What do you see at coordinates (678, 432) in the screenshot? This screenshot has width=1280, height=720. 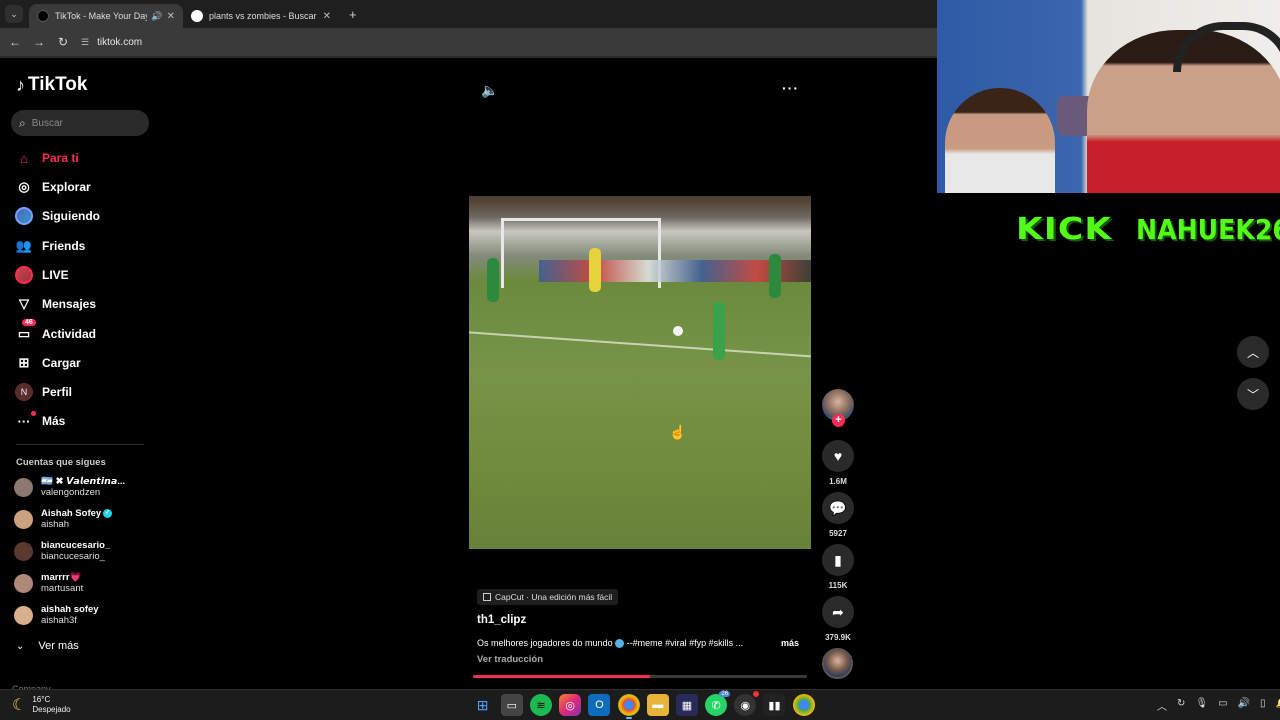 I see `cursor-icon: ☝` at bounding box center [678, 432].